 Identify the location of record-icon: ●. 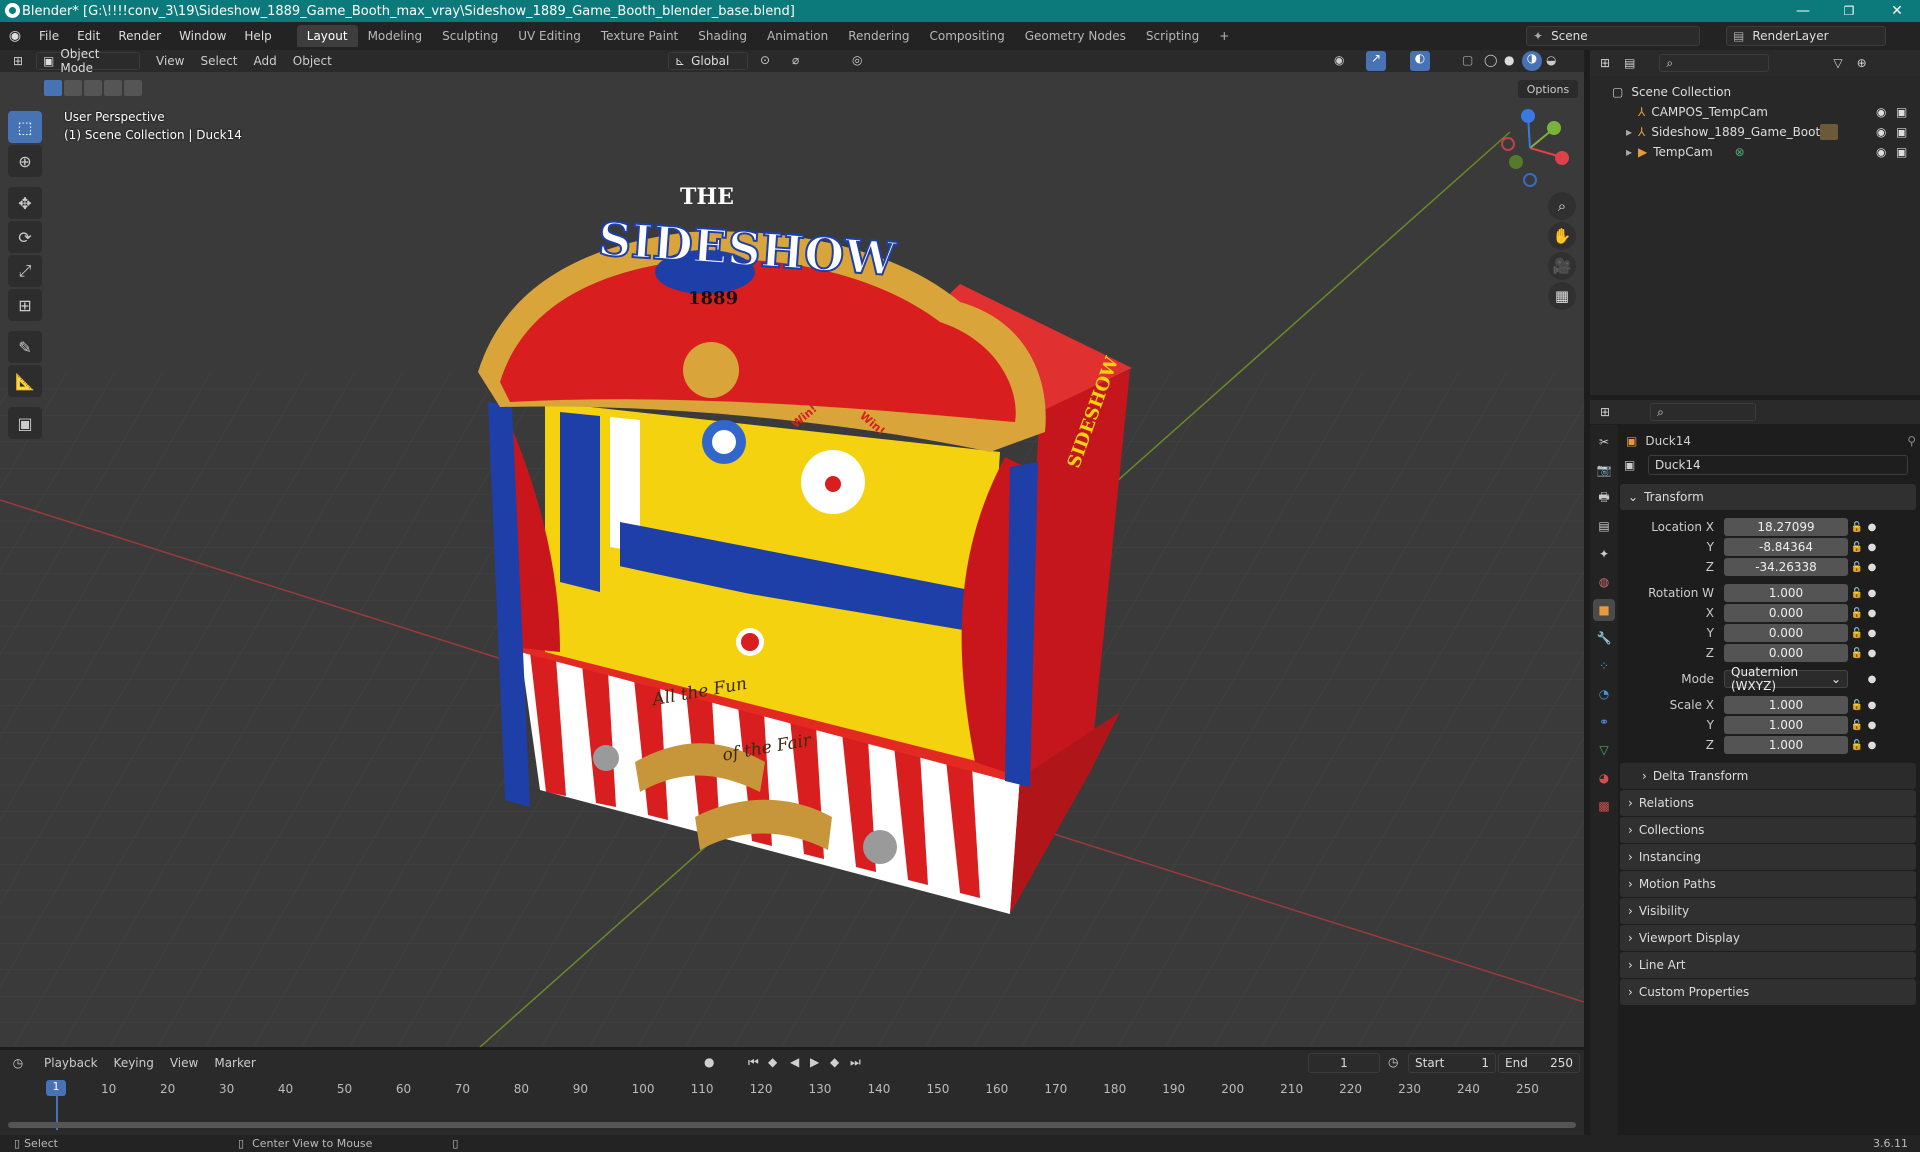
(709, 1062).